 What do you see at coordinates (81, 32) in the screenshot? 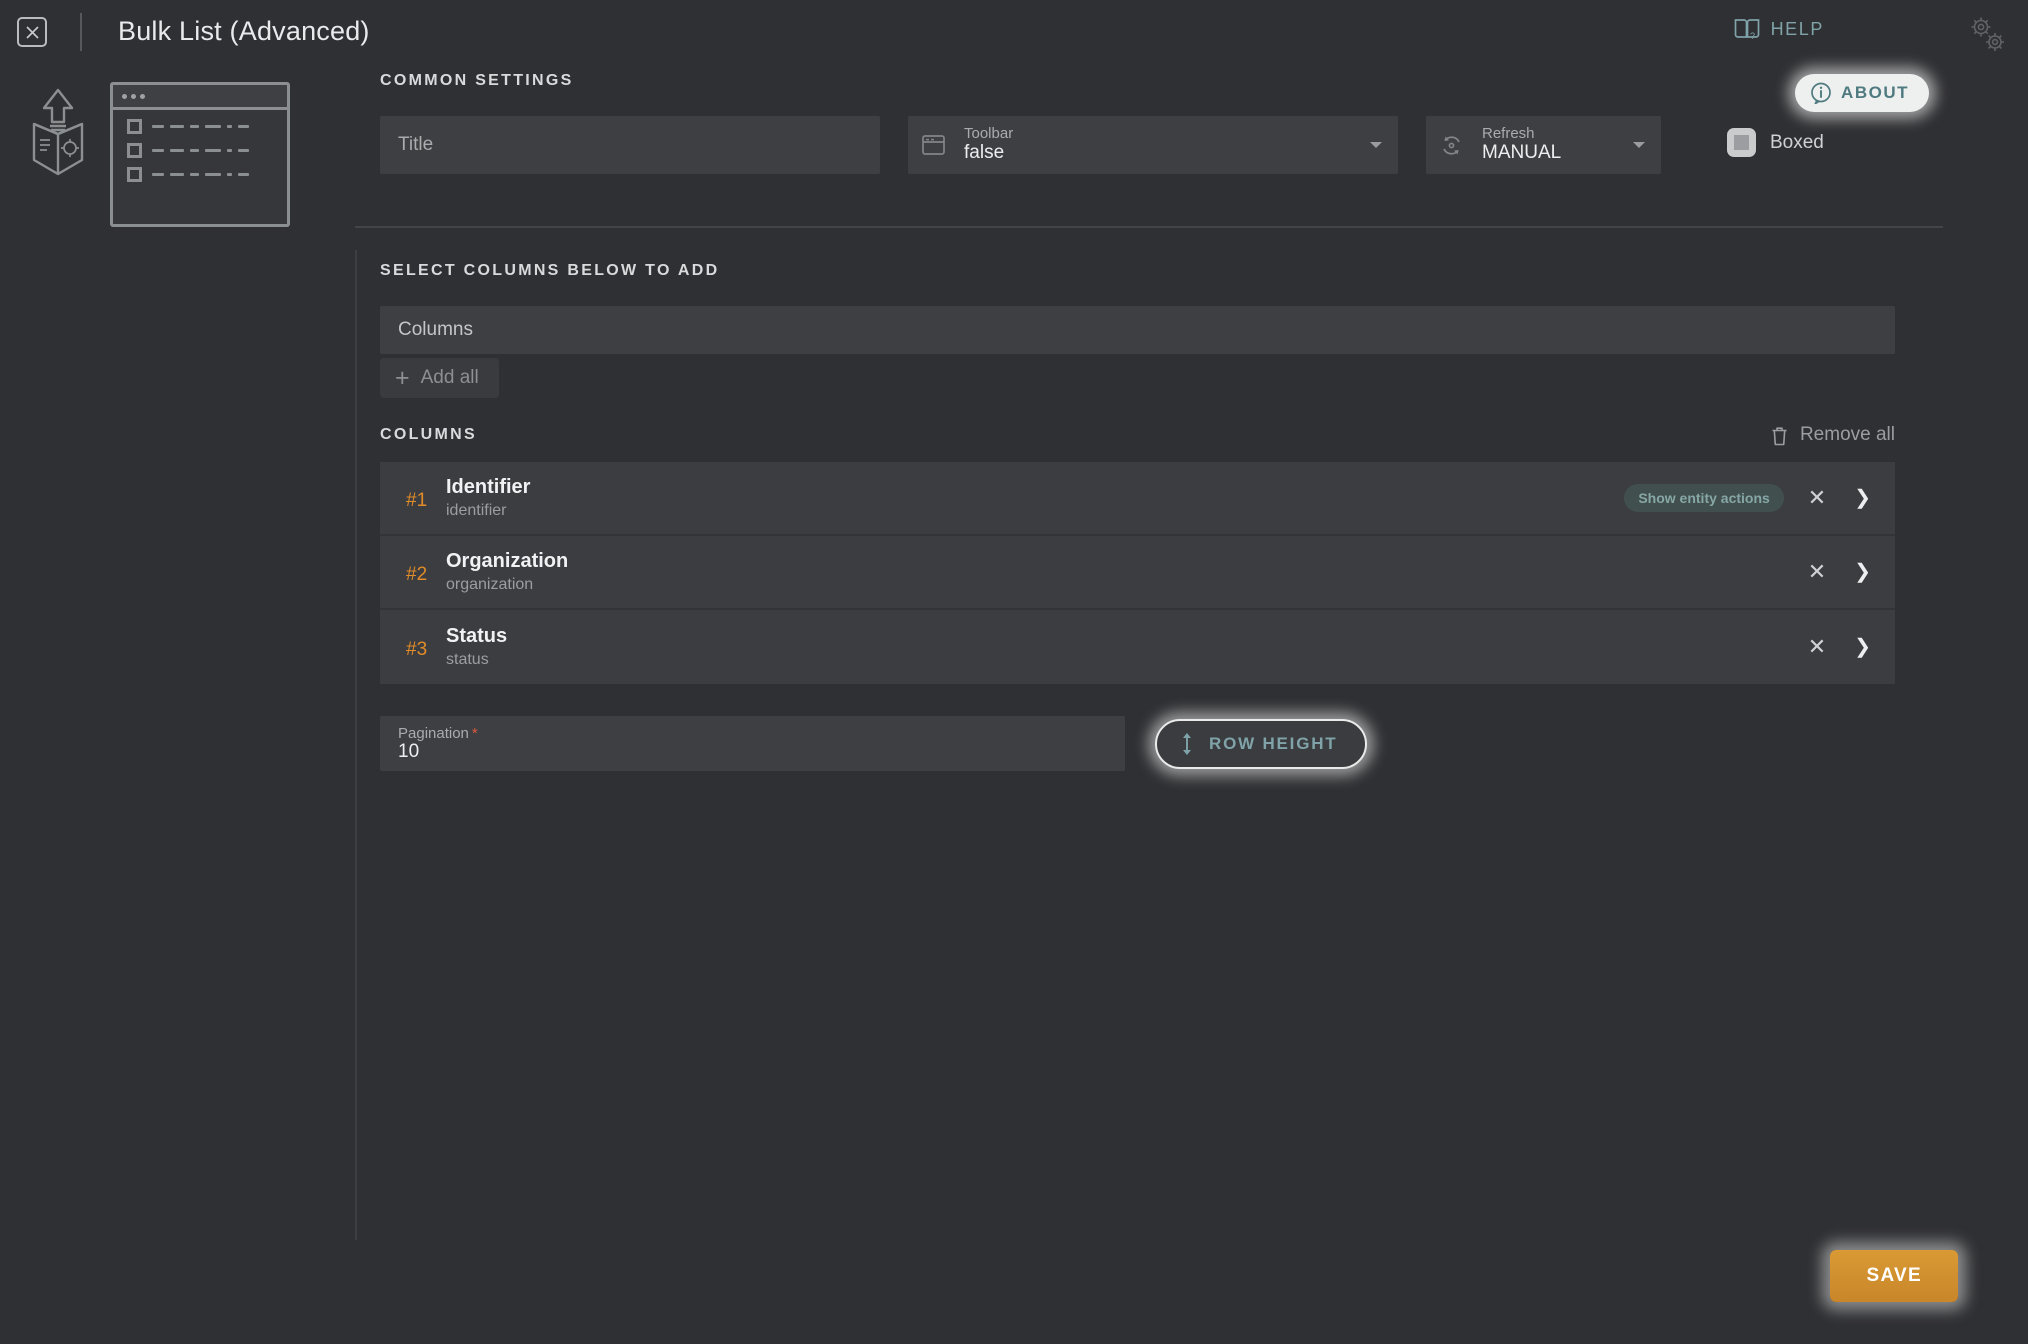
I see `header-divider` at bounding box center [81, 32].